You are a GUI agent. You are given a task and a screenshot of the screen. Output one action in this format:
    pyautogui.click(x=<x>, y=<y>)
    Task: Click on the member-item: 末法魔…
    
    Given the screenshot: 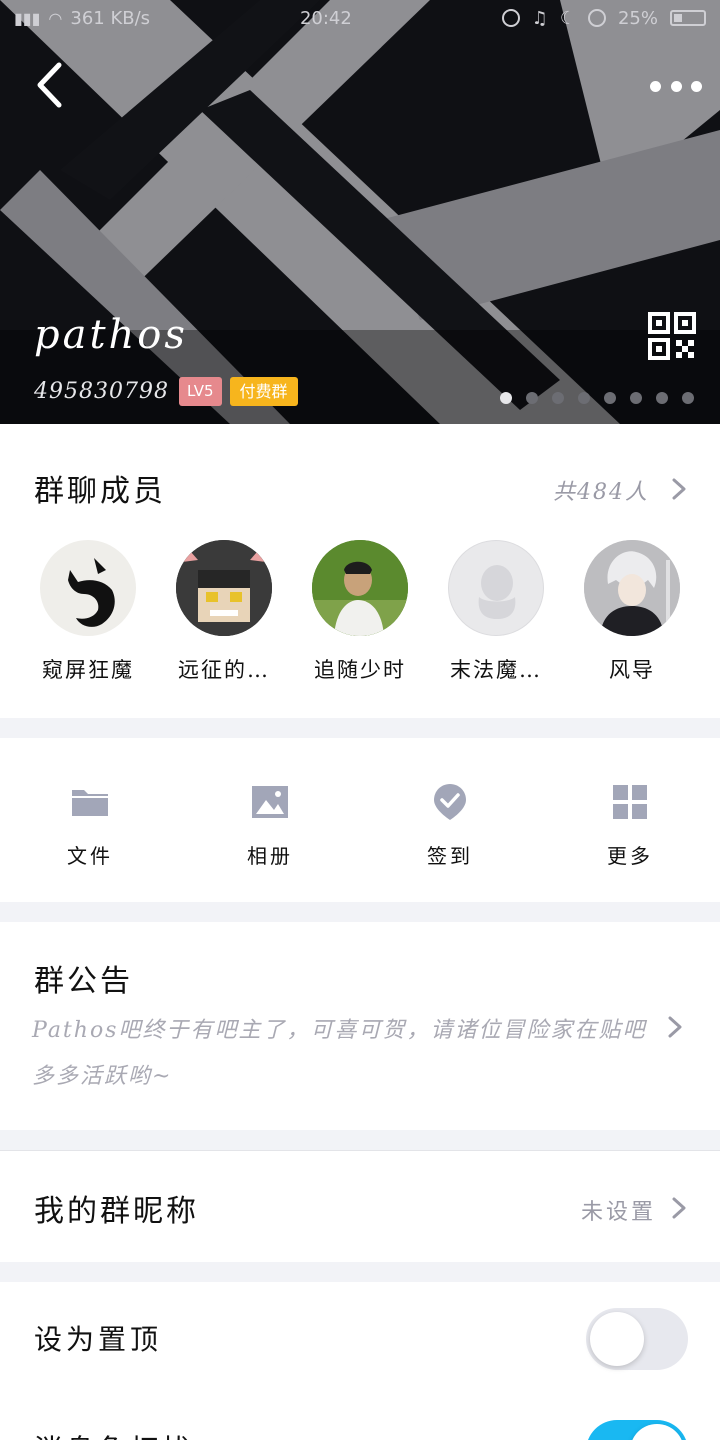 What is the action you would take?
    pyautogui.click(x=496, y=612)
    